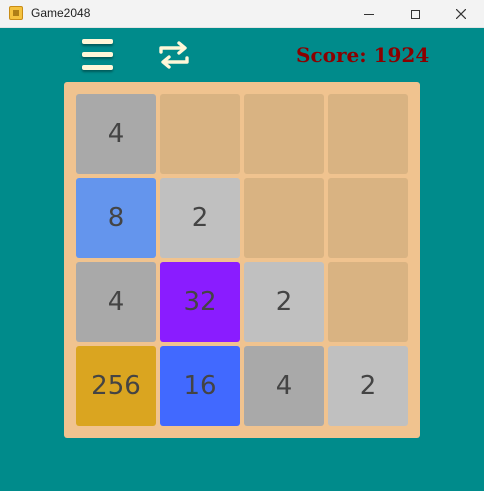  I want to click on maximize-icon, so click(415, 14).